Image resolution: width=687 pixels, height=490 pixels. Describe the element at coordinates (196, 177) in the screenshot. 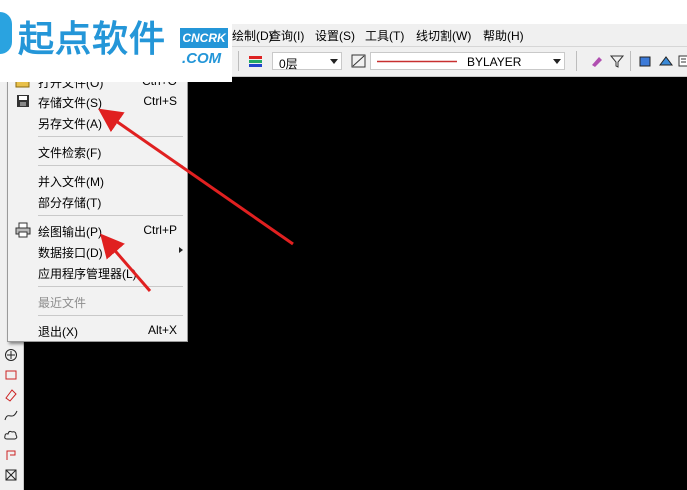

I see `annotation-arrow-save` at that location.